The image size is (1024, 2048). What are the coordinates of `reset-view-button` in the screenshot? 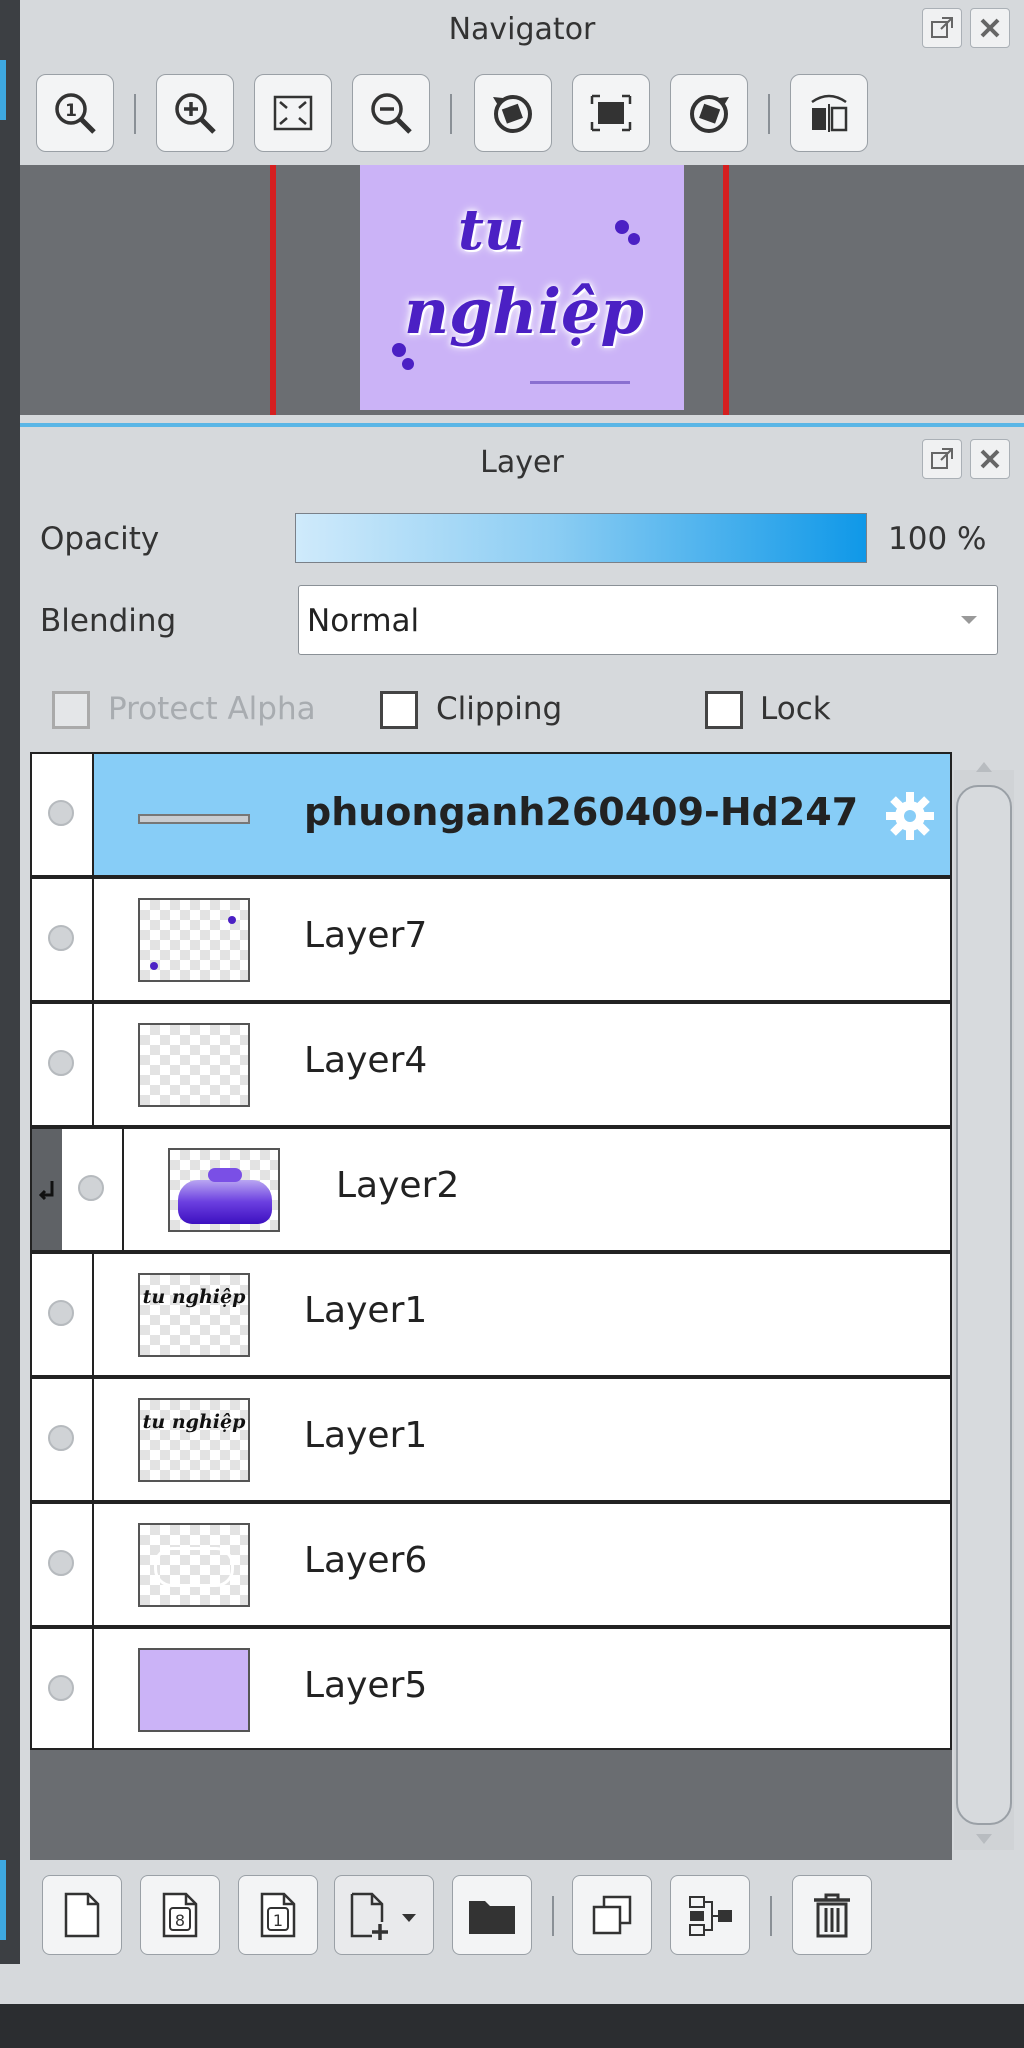 It's located at (611, 113).